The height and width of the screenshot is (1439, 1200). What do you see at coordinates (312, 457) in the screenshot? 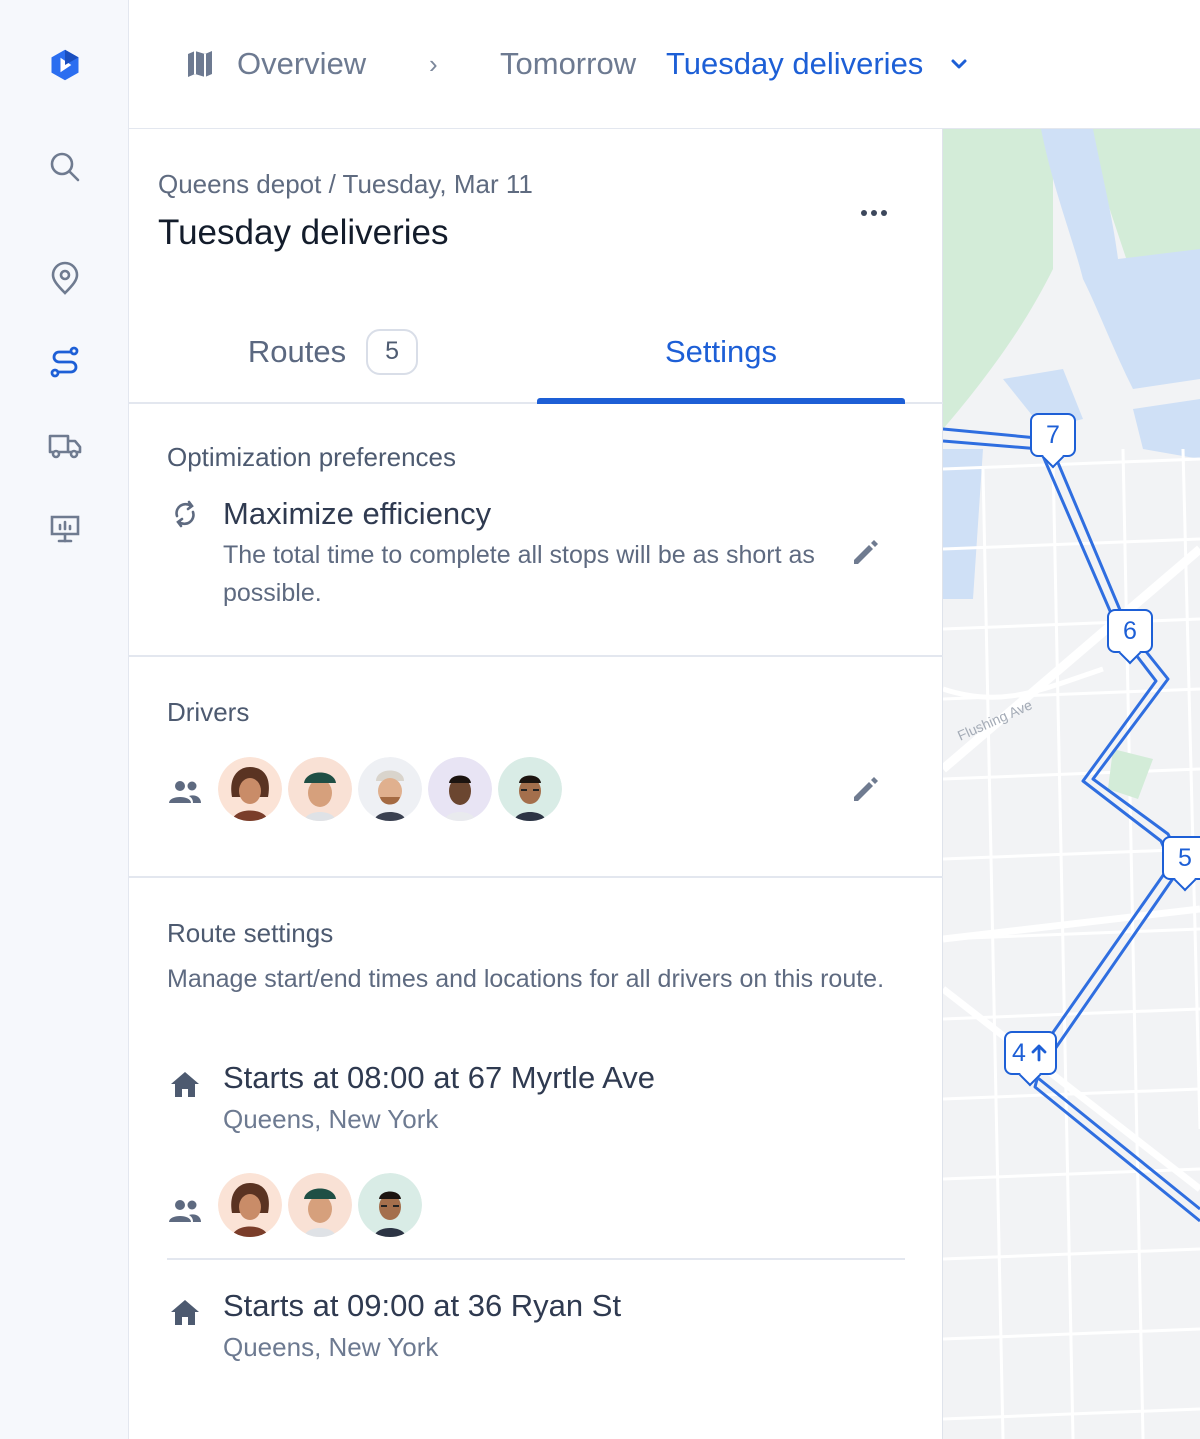
I see `optimization-label: Optimization preferences` at bounding box center [312, 457].